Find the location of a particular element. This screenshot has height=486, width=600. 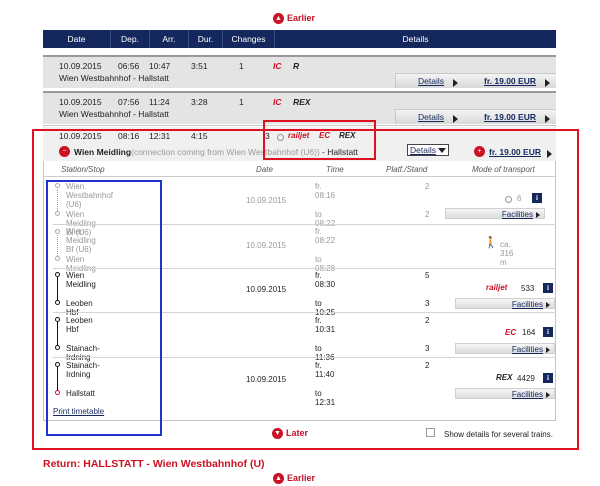

highlight-box-stations is located at coordinates (104, 308).